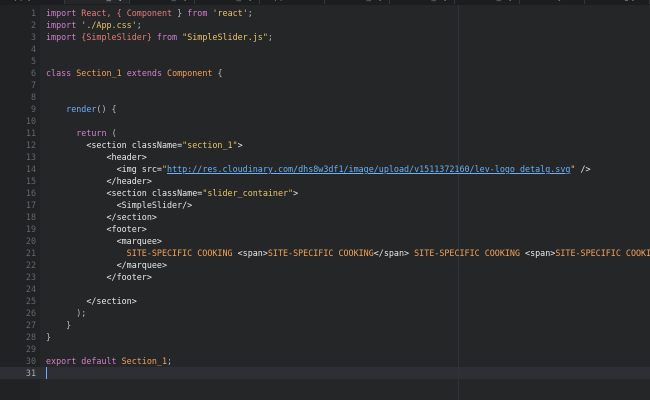 This screenshot has height=400, width=650. What do you see at coordinates (30, 157) in the screenshot?
I see `line-number: 13` at bounding box center [30, 157].